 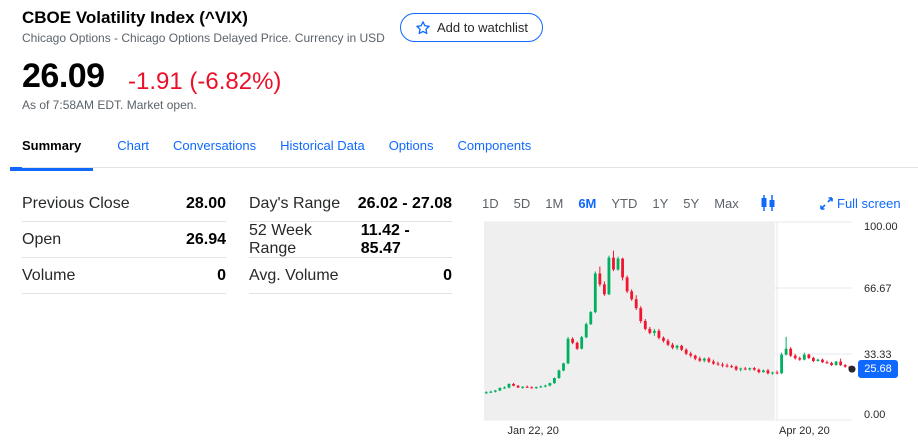 What do you see at coordinates (878, 369) in the screenshot?
I see `current-price-marker: 25.68` at bounding box center [878, 369].